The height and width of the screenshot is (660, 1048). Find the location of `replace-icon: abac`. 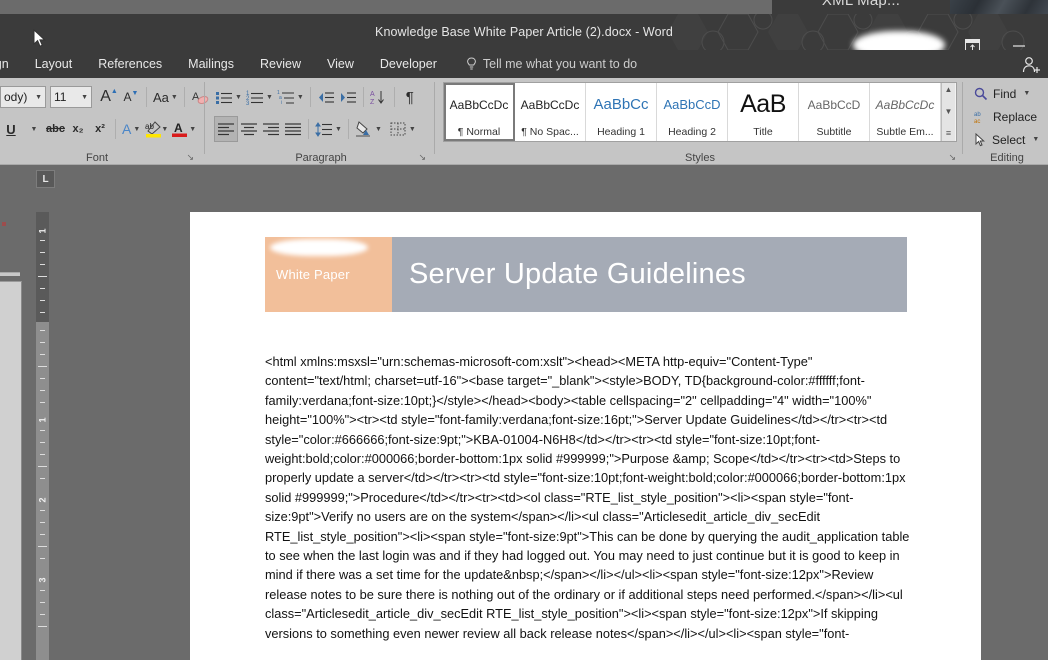

replace-icon: abac is located at coordinates (977, 118).